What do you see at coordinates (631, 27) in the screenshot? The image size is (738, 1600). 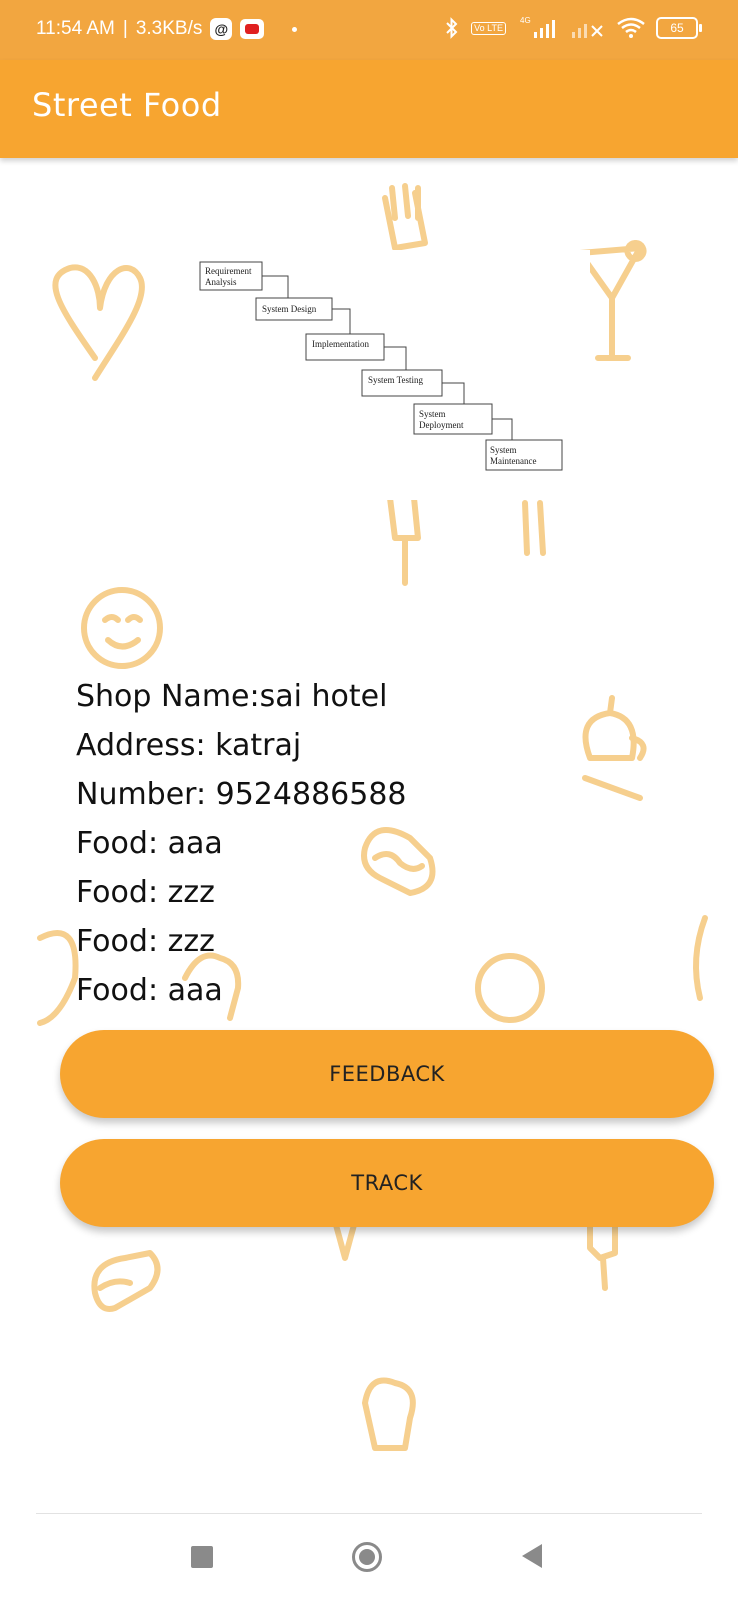 I see `wifi-icon` at bounding box center [631, 27].